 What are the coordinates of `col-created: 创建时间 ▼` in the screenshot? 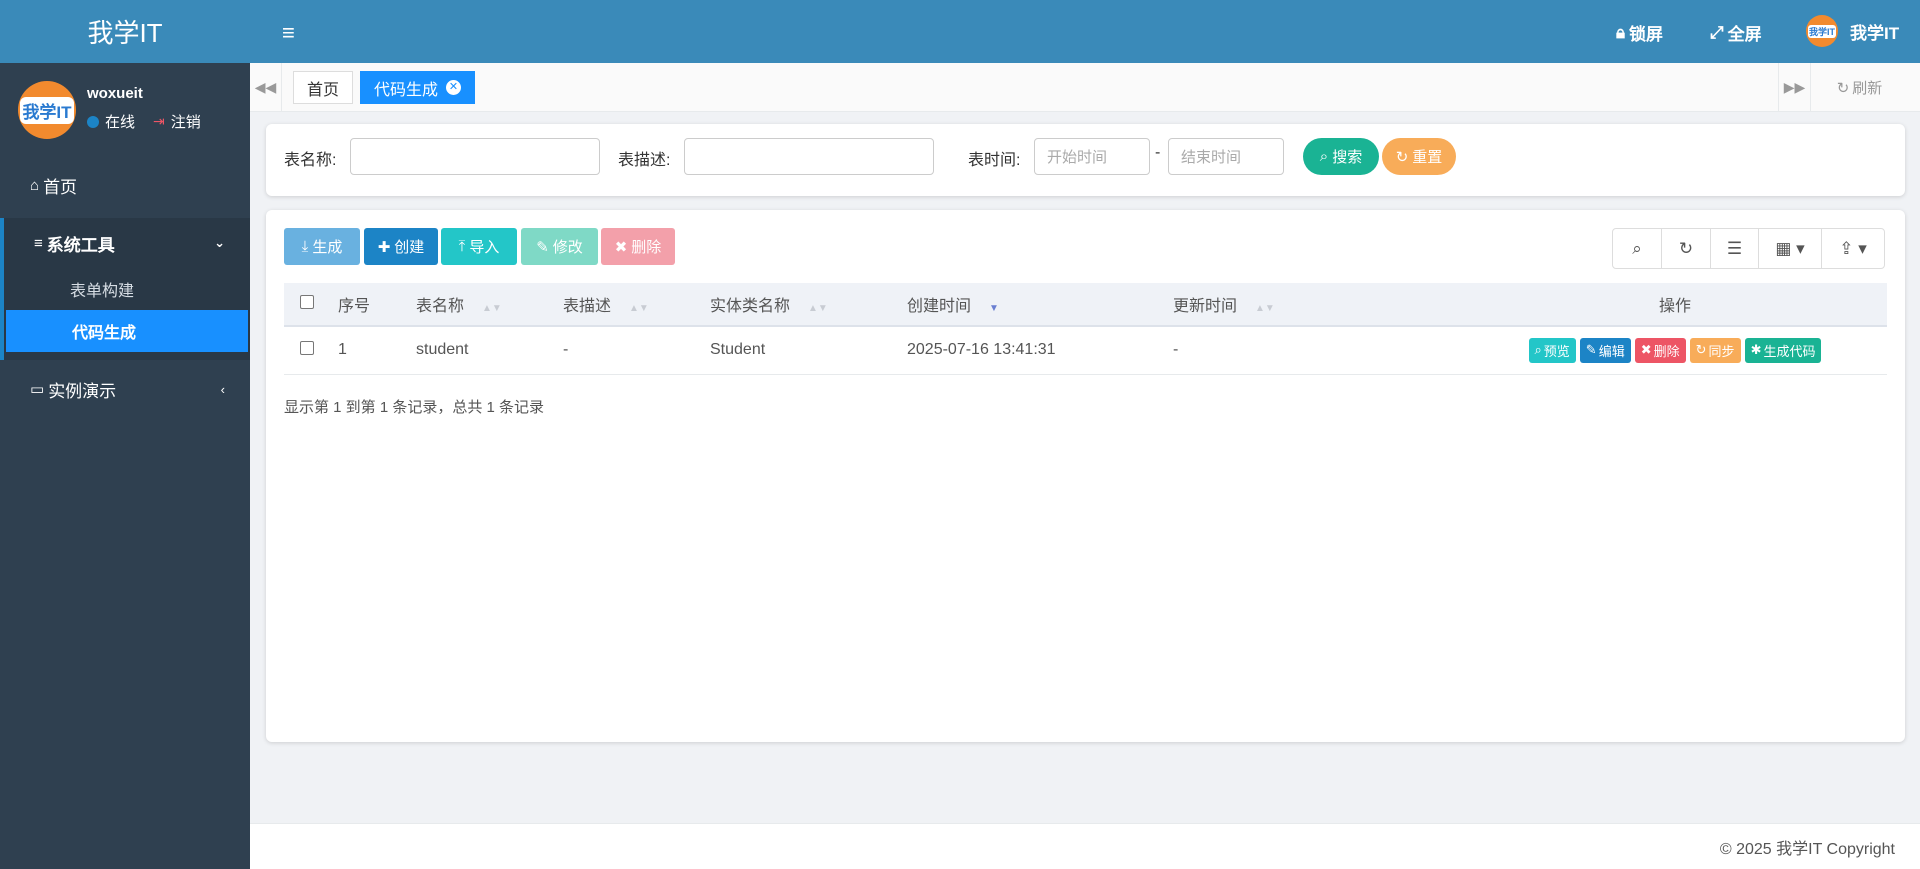 It's located at (1040, 305).